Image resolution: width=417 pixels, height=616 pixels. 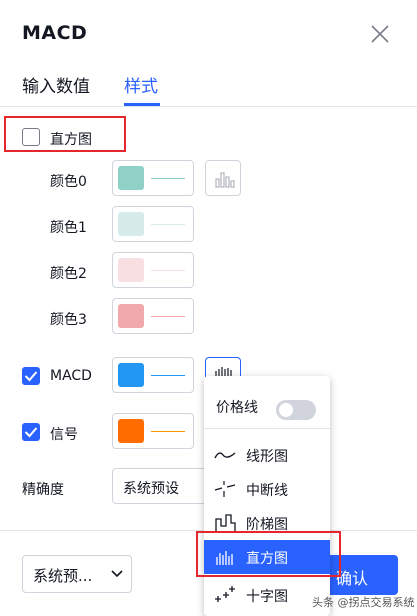 I want to click on dropdown-item-step: 阶梯图, so click(x=267, y=523).